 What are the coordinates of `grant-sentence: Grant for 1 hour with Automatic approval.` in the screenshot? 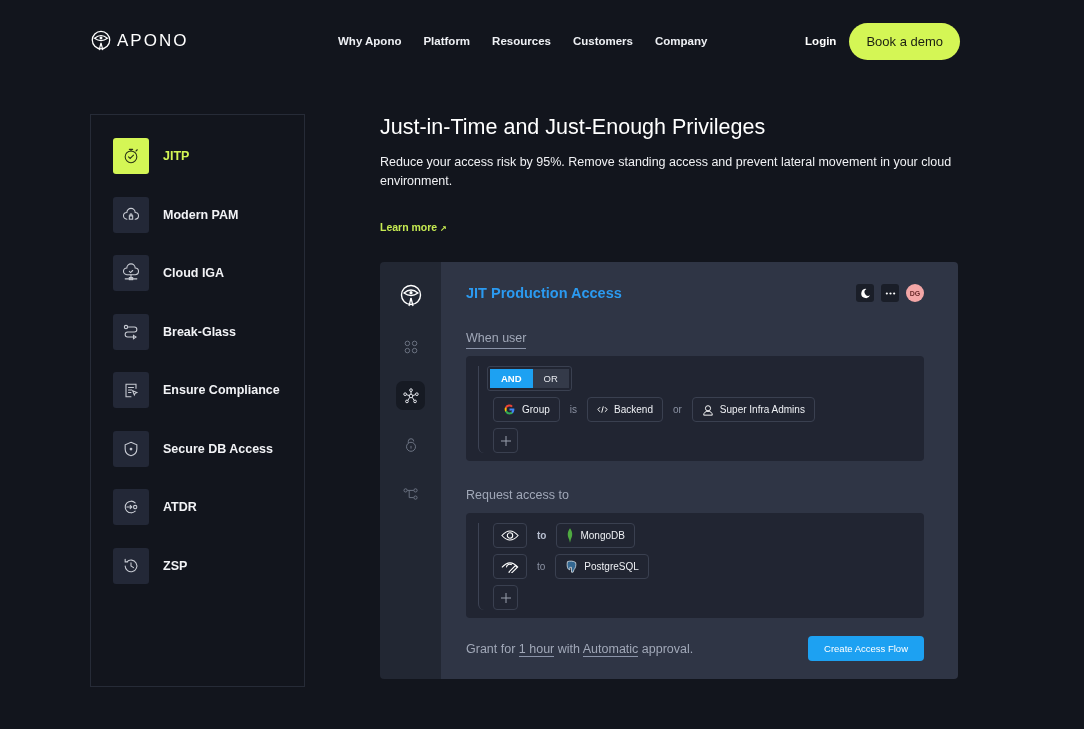 It's located at (580, 648).